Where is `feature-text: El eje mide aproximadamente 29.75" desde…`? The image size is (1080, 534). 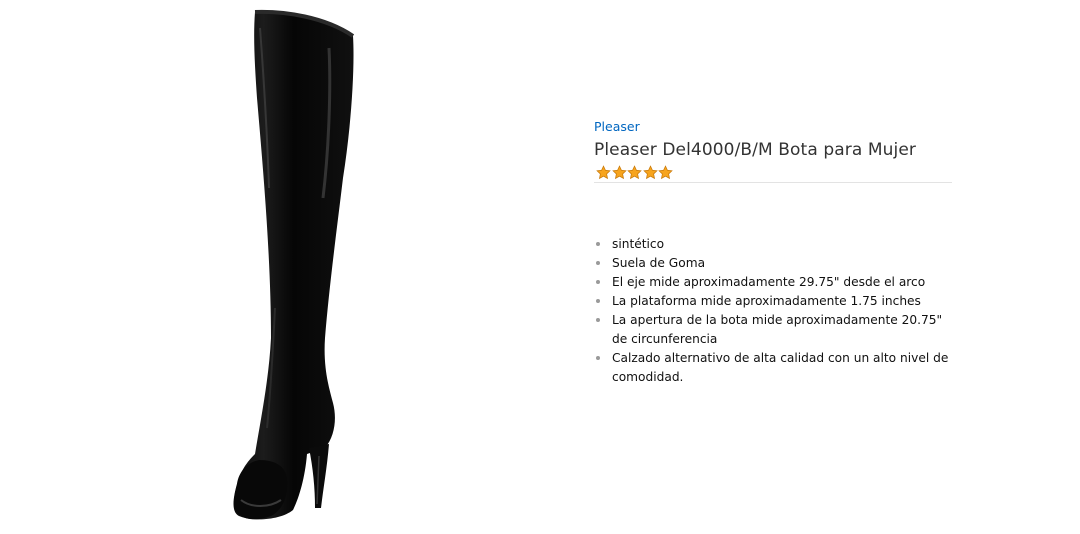 feature-text: El eje mide aproximadamente 29.75" desde… is located at coordinates (769, 282).